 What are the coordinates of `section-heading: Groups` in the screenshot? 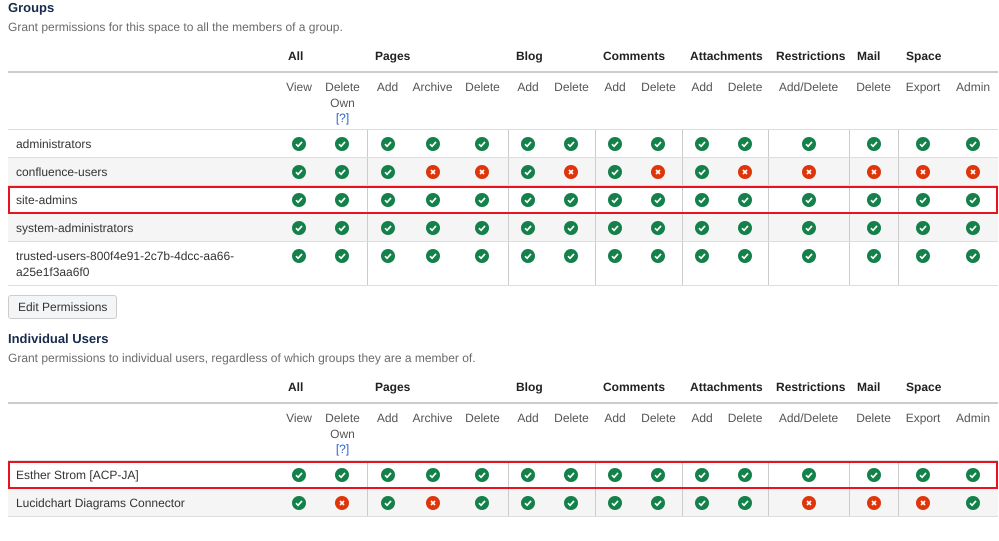 It's located at (32, 8).